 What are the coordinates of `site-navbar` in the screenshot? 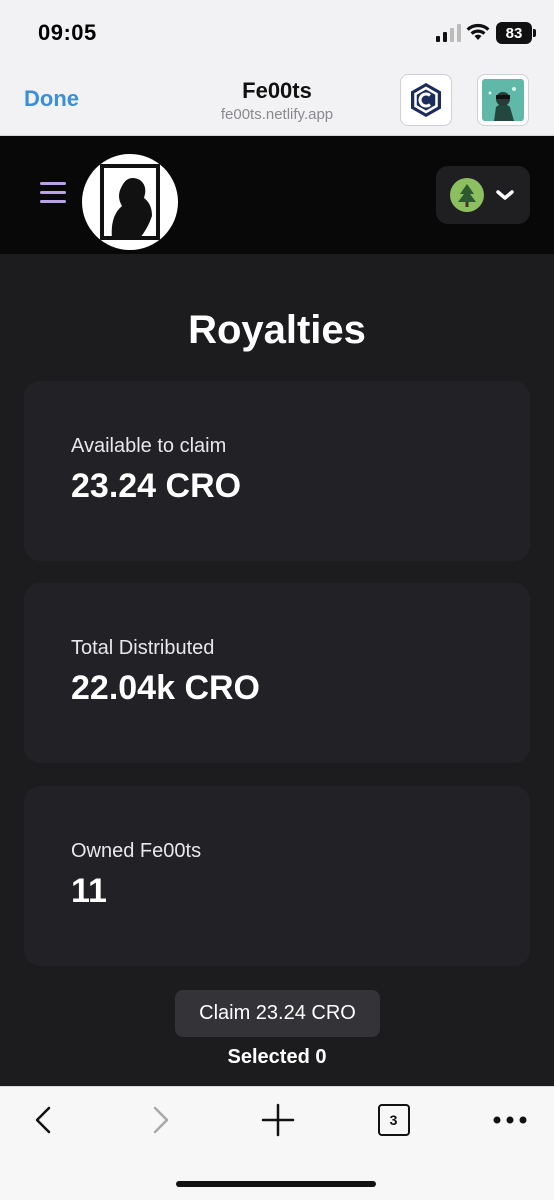 It's located at (277, 195).